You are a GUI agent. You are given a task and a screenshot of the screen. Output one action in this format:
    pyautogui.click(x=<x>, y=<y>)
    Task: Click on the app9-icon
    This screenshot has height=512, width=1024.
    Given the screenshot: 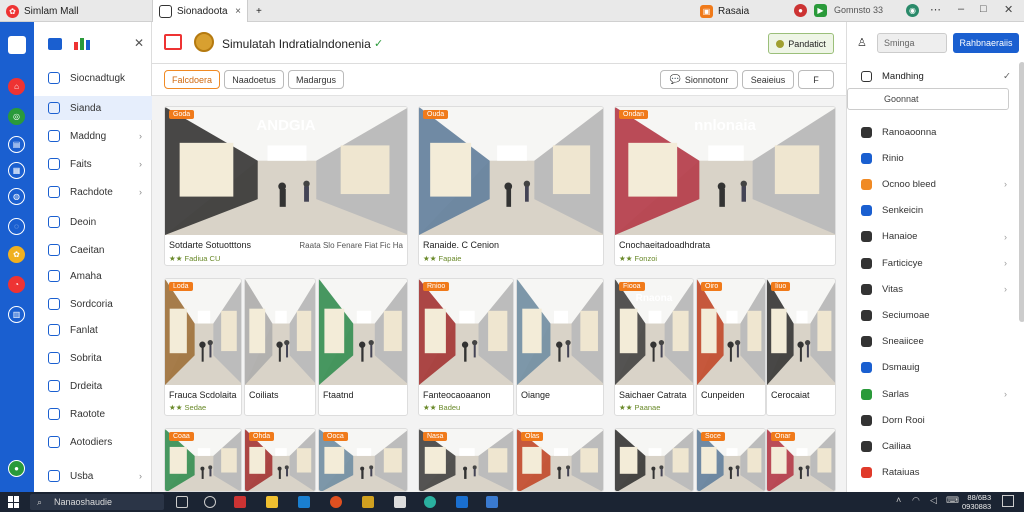 What is the action you would take?
    pyautogui.click(x=492, y=502)
    